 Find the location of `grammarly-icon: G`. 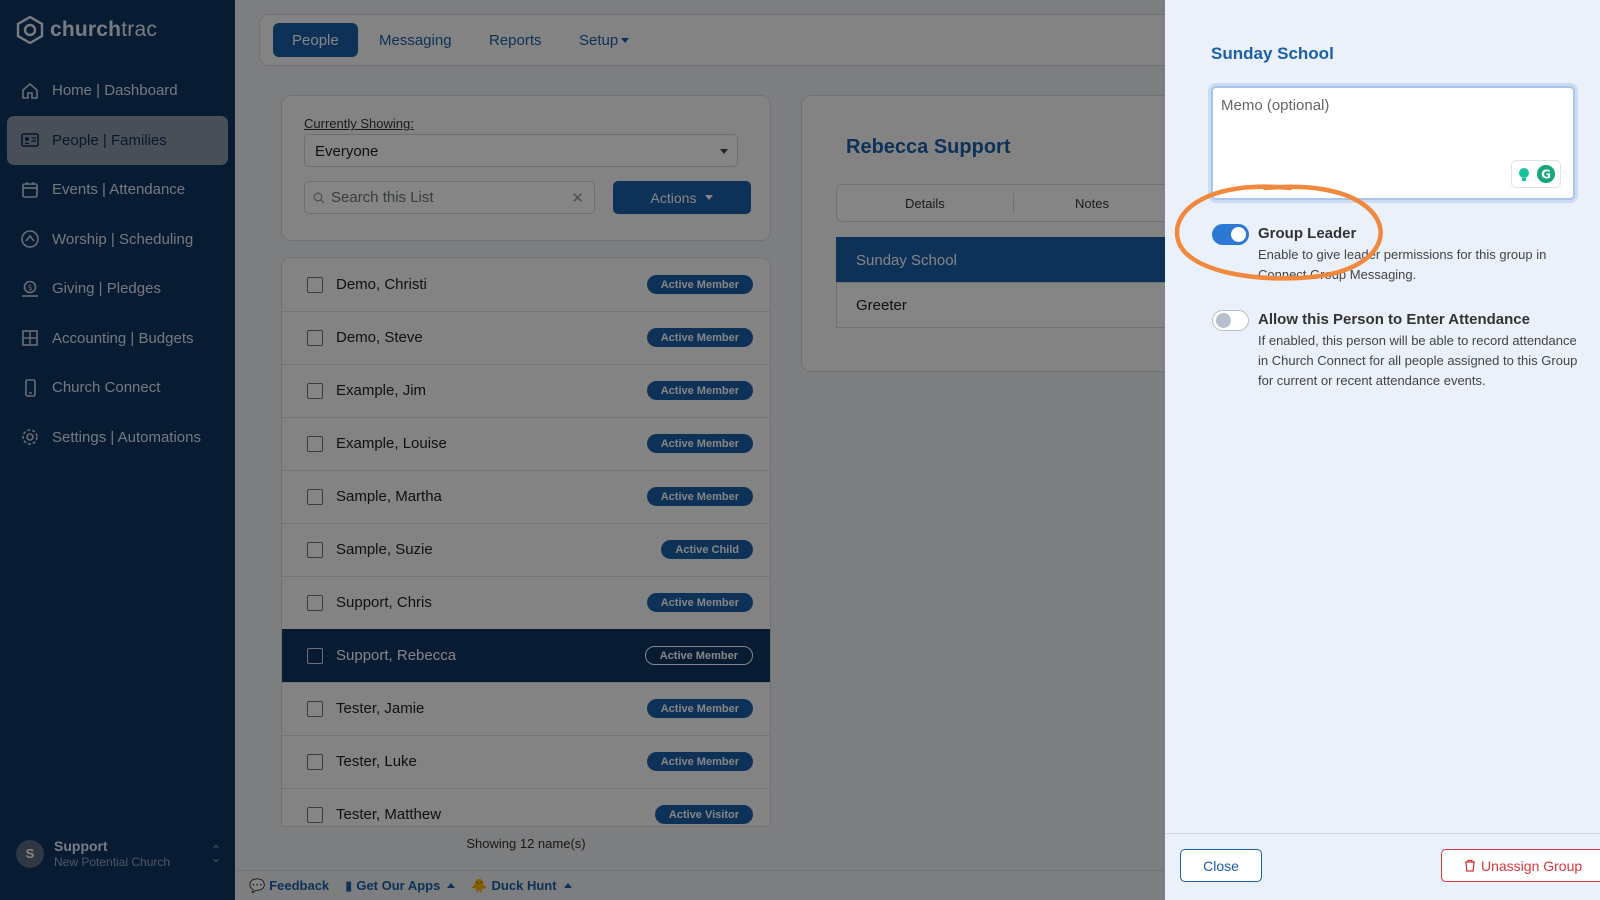

grammarly-icon: G is located at coordinates (1546, 174).